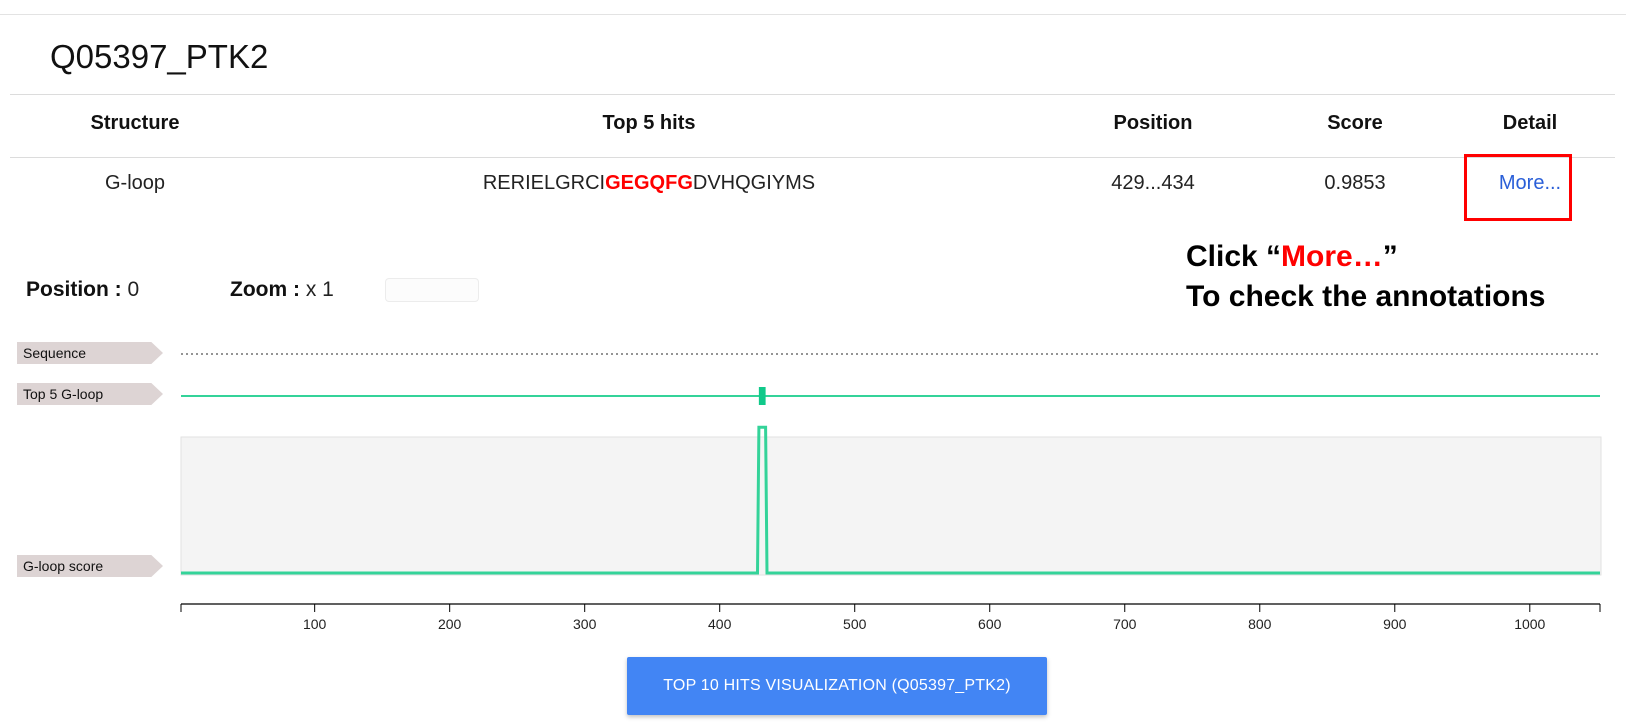 The image size is (1626, 723). What do you see at coordinates (890, 617) in the screenshot?
I see `x-axis: 100 200 300 400 500 600 700 800 900 1000` at bounding box center [890, 617].